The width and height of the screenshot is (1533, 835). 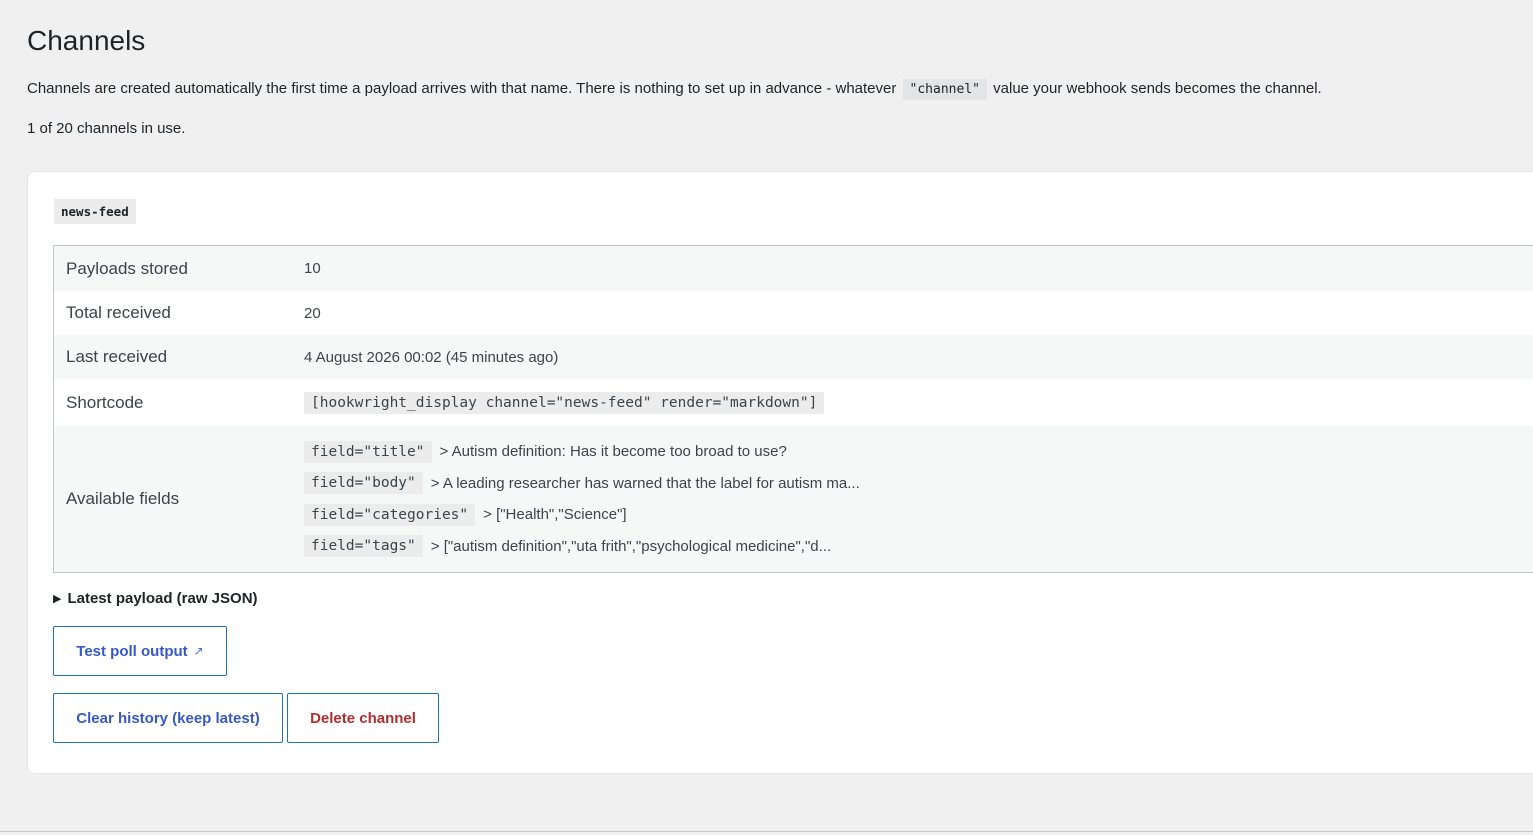 I want to click on latest-payload-label: Latest payload (raw JSON), so click(x=162, y=598).